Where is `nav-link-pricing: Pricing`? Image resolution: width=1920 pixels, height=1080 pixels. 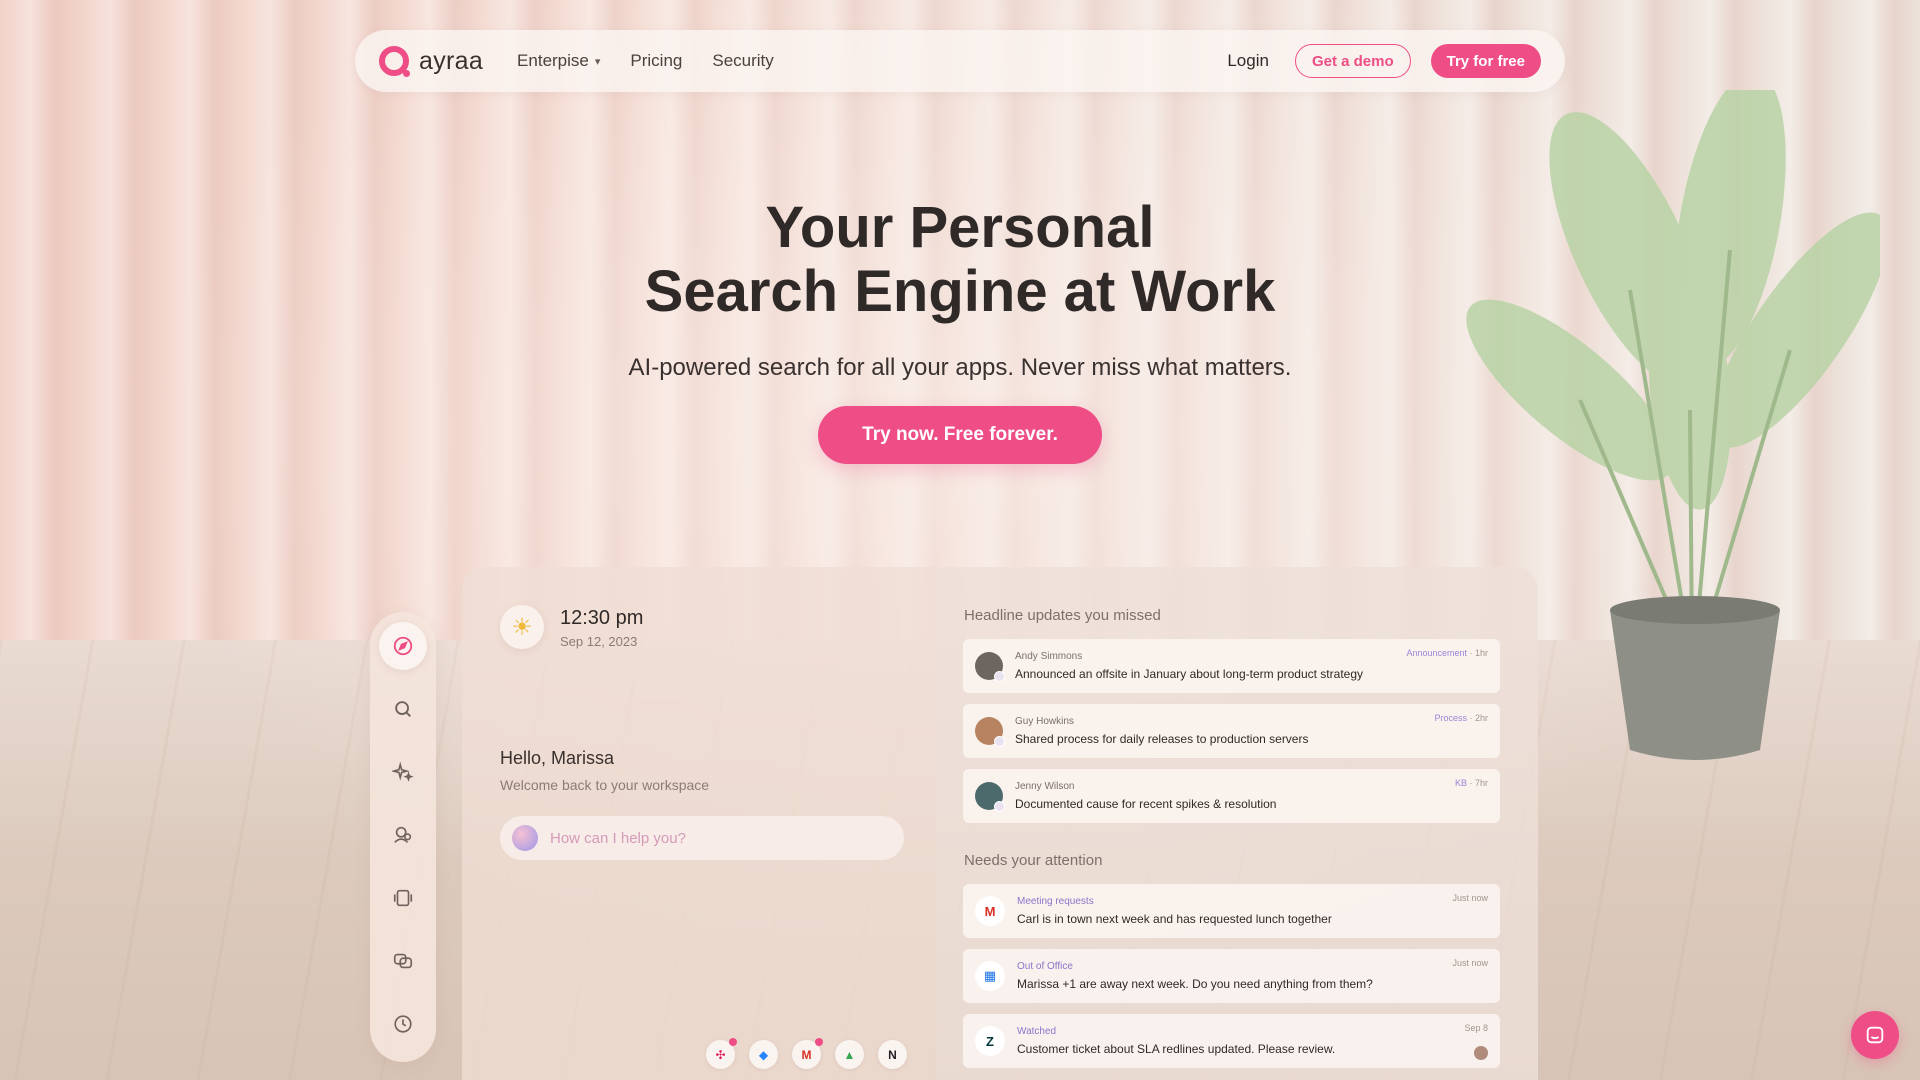 nav-link-pricing: Pricing is located at coordinates (656, 61).